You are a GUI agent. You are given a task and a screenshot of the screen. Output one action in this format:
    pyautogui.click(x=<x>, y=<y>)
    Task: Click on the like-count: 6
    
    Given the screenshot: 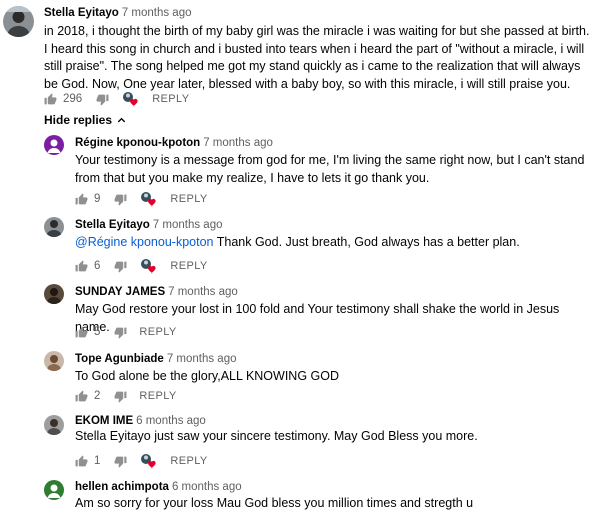 What is the action you would take?
    pyautogui.click(x=97, y=266)
    